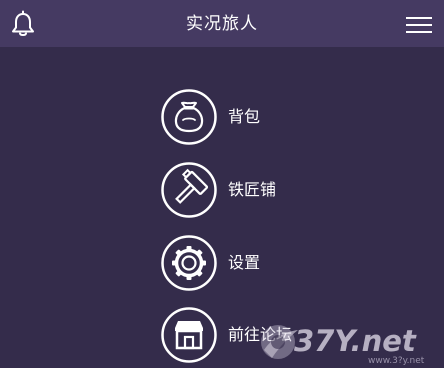 The height and width of the screenshot is (368, 444). I want to click on menu-item-label: 设置, so click(244, 262).